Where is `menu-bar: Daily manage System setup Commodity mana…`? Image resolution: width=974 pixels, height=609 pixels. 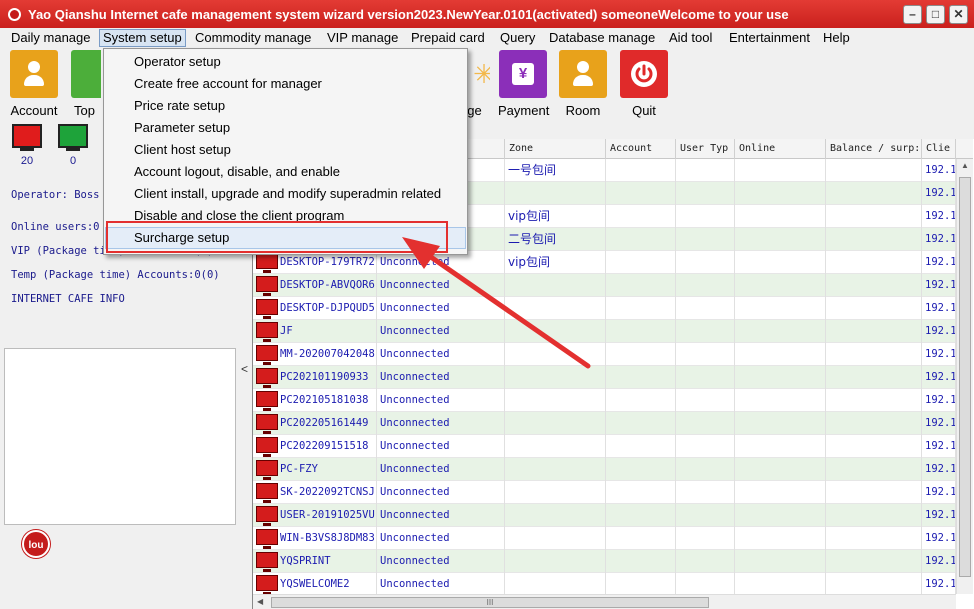
menu-bar: Daily manage System setup Commodity mana… is located at coordinates (487, 38).